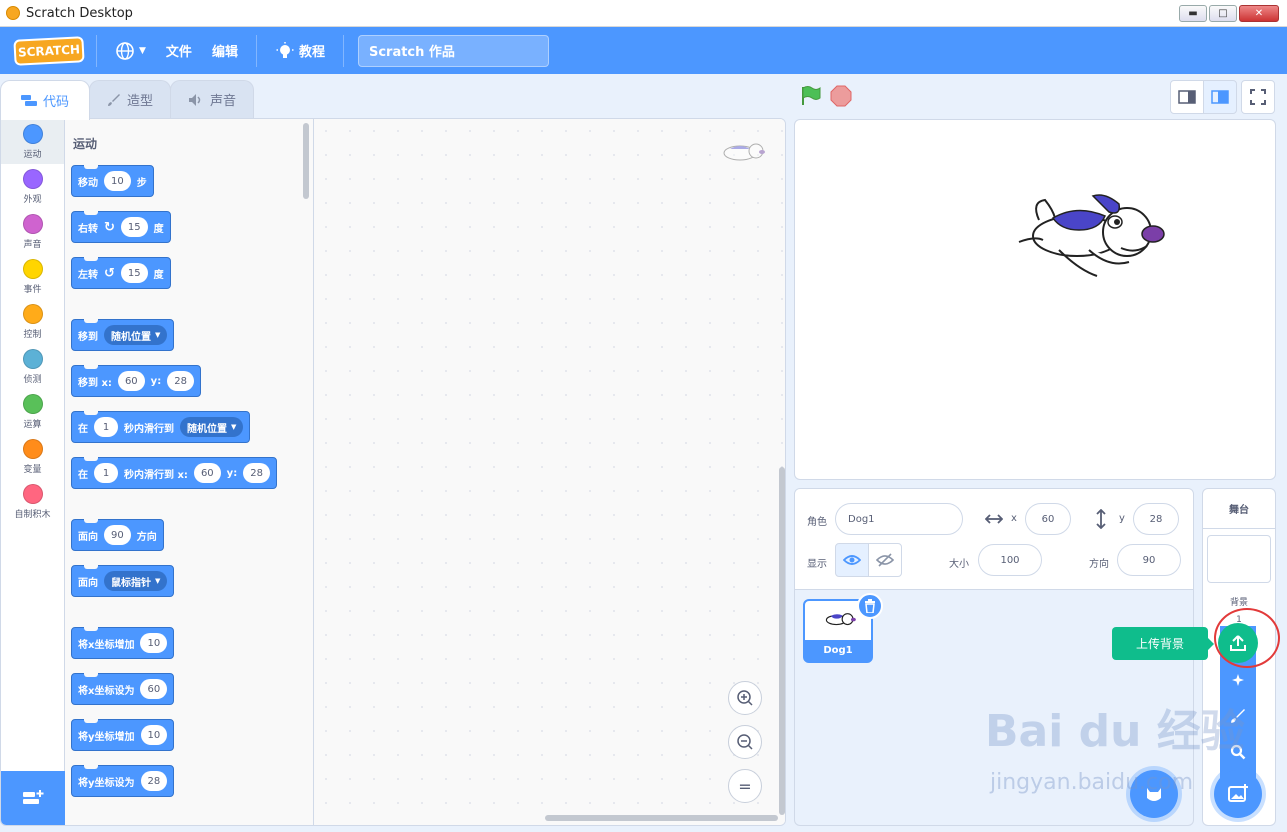  I want to click on block-text: 左转, so click(88, 275).